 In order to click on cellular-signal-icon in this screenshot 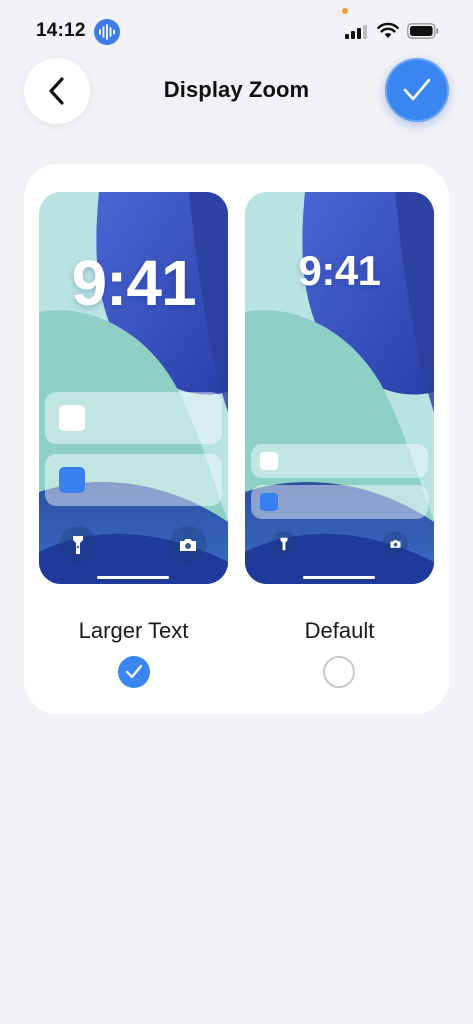, I will do `click(356, 32)`.